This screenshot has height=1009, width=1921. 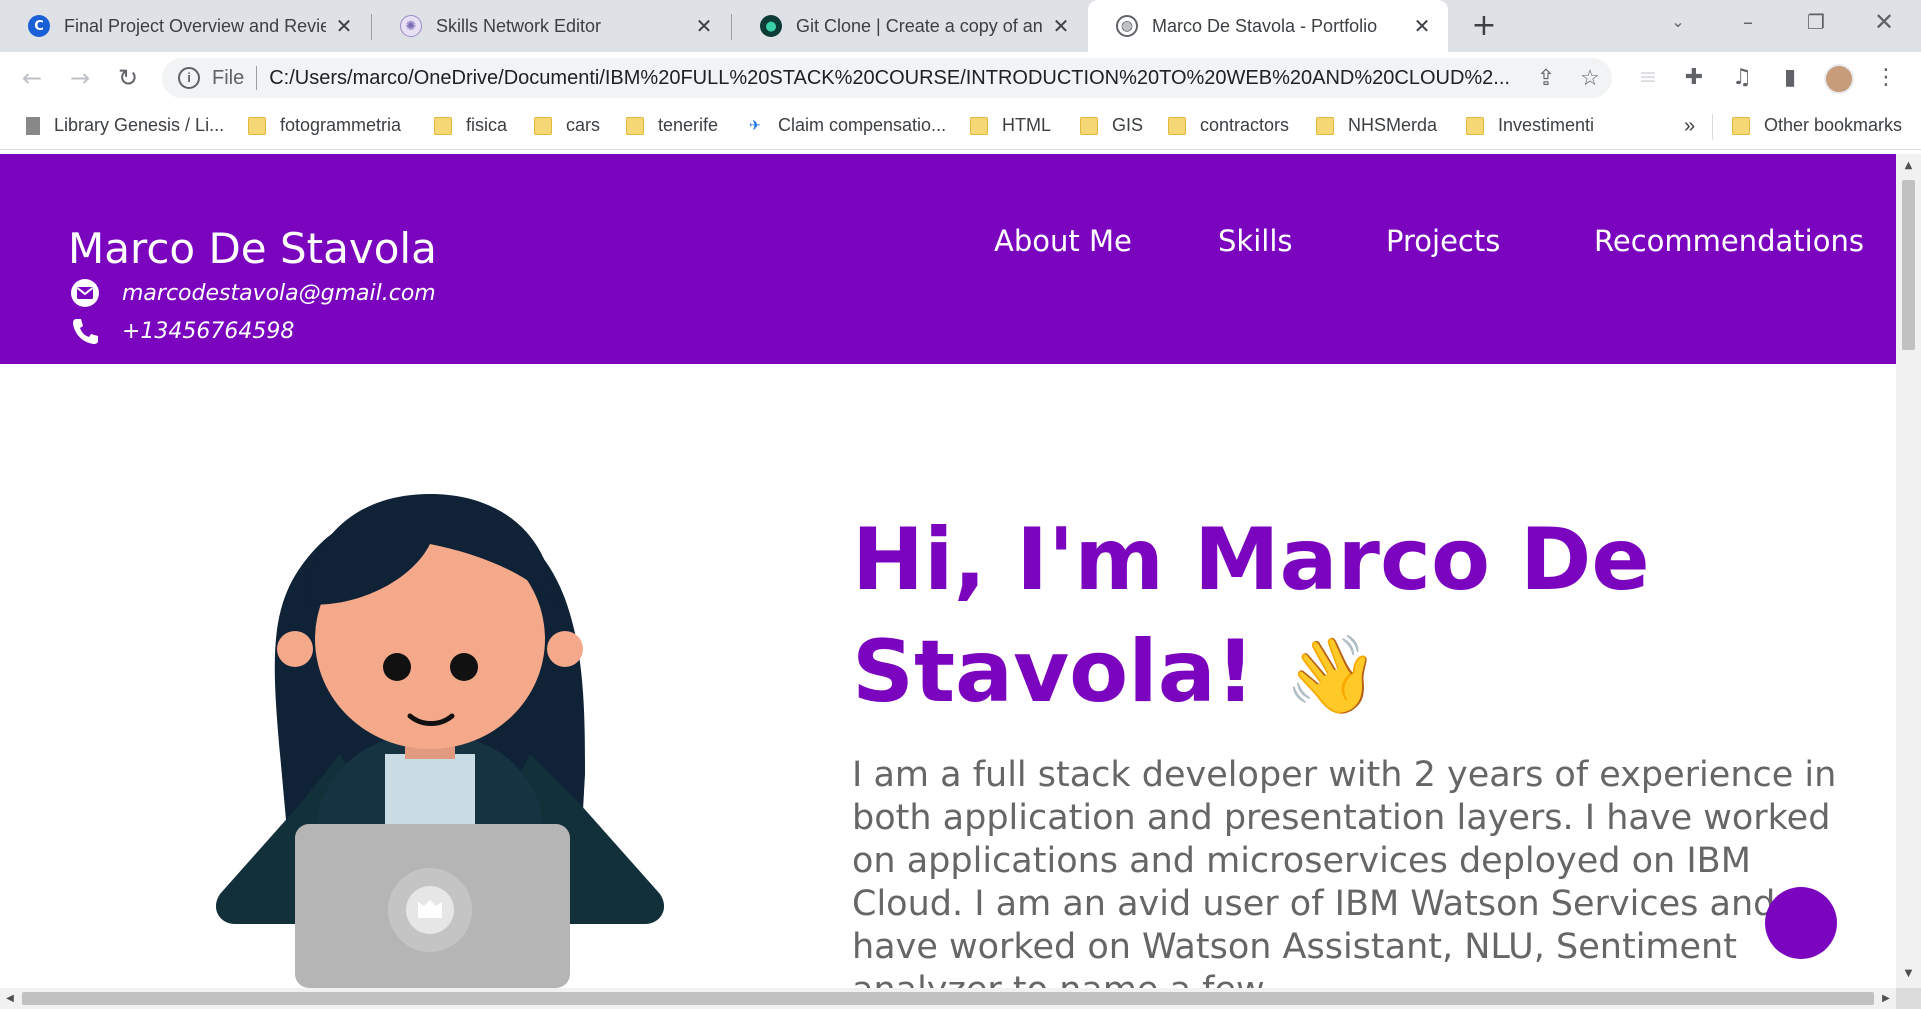 What do you see at coordinates (519, 25) in the screenshot?
I see `tab-title: Skills Network Editor` at bounding box center [519, 25].